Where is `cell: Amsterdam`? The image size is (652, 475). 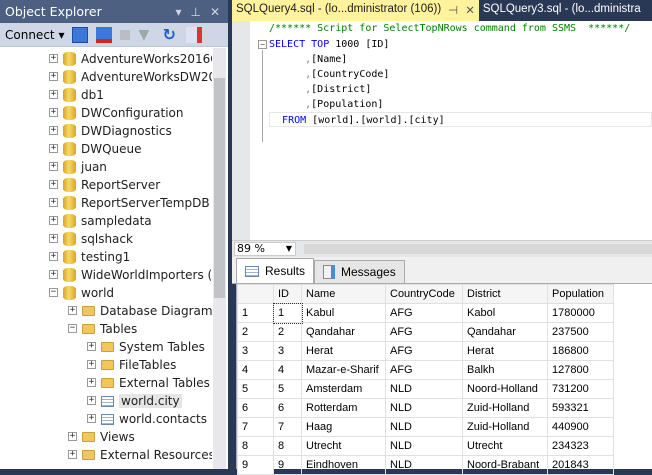 cell: Amsterdam is located at coordinates (343, 389).